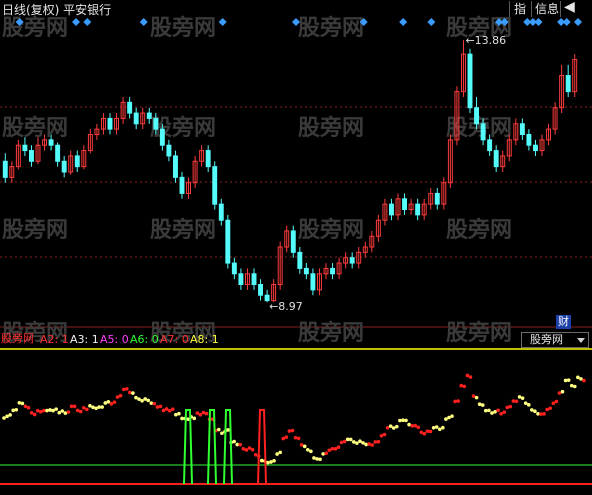 Image resolution: width=592 pixels, height=495 pixels. I want to click on indicator-selector: 股旁网, so click(555, 340).